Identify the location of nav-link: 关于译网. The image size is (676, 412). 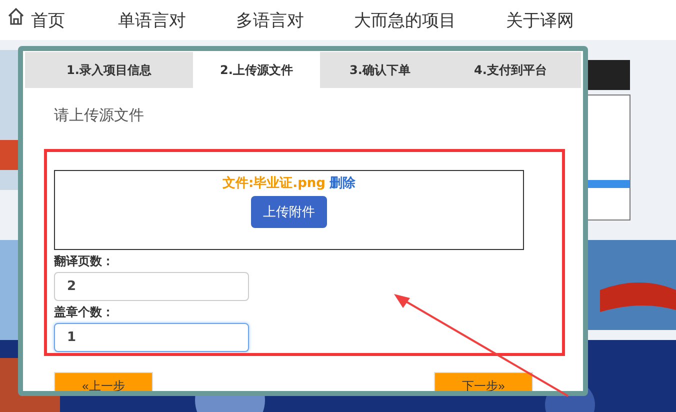
(540, 20).